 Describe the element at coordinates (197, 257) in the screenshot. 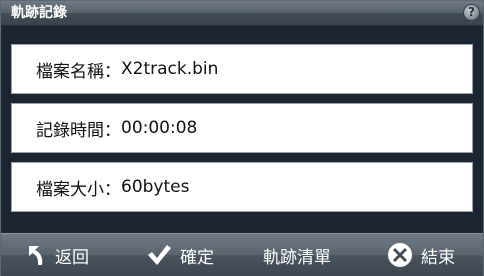

I see `confirm-button-label: 確定` at that location.